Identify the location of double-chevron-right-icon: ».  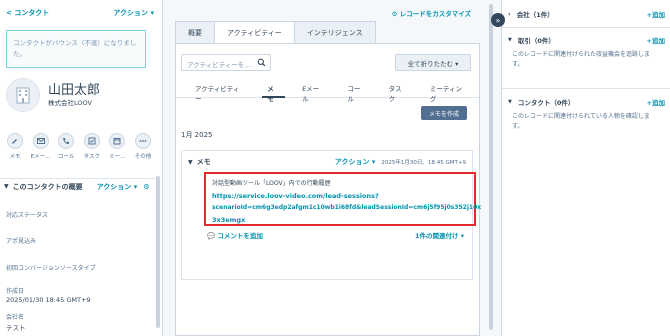
(498, 20).